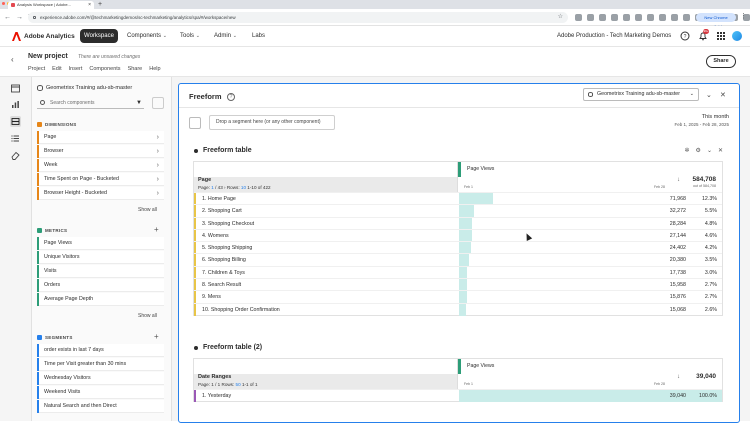 This screenshot has height=423, width=750. I want to click on date-range-picker: This month Feb 1, 2025 - Feb 28, 2025, so click(701, 120).